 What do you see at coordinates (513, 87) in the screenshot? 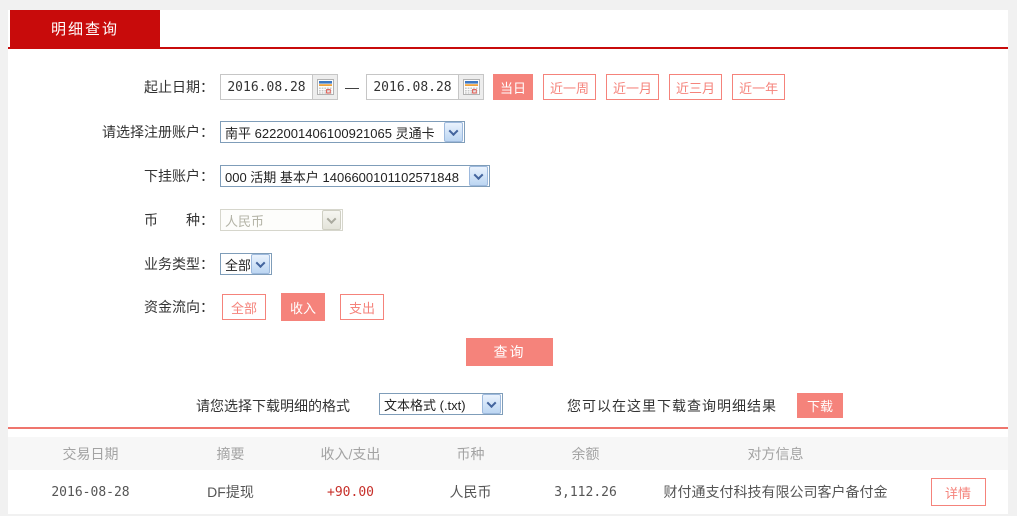
I see `quick-range-today-button: 当日` at bounding box center [513, 87].